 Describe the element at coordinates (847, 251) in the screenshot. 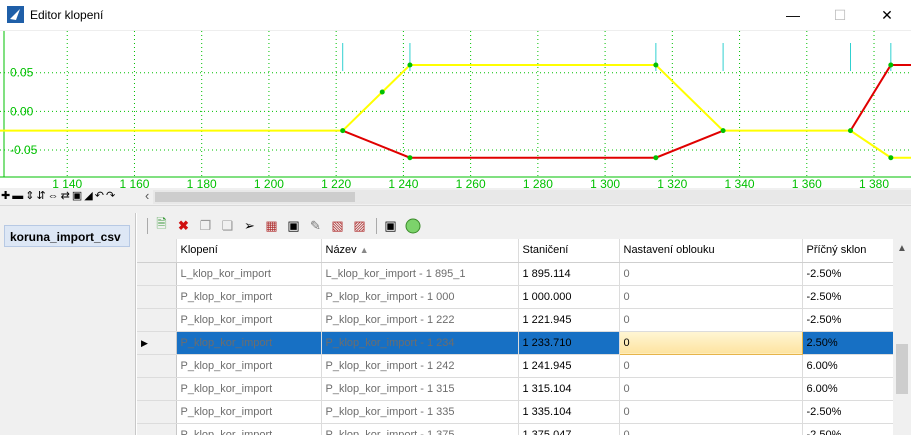

I see `column-header-pricny-sklon: Příčný sklon` at that location.